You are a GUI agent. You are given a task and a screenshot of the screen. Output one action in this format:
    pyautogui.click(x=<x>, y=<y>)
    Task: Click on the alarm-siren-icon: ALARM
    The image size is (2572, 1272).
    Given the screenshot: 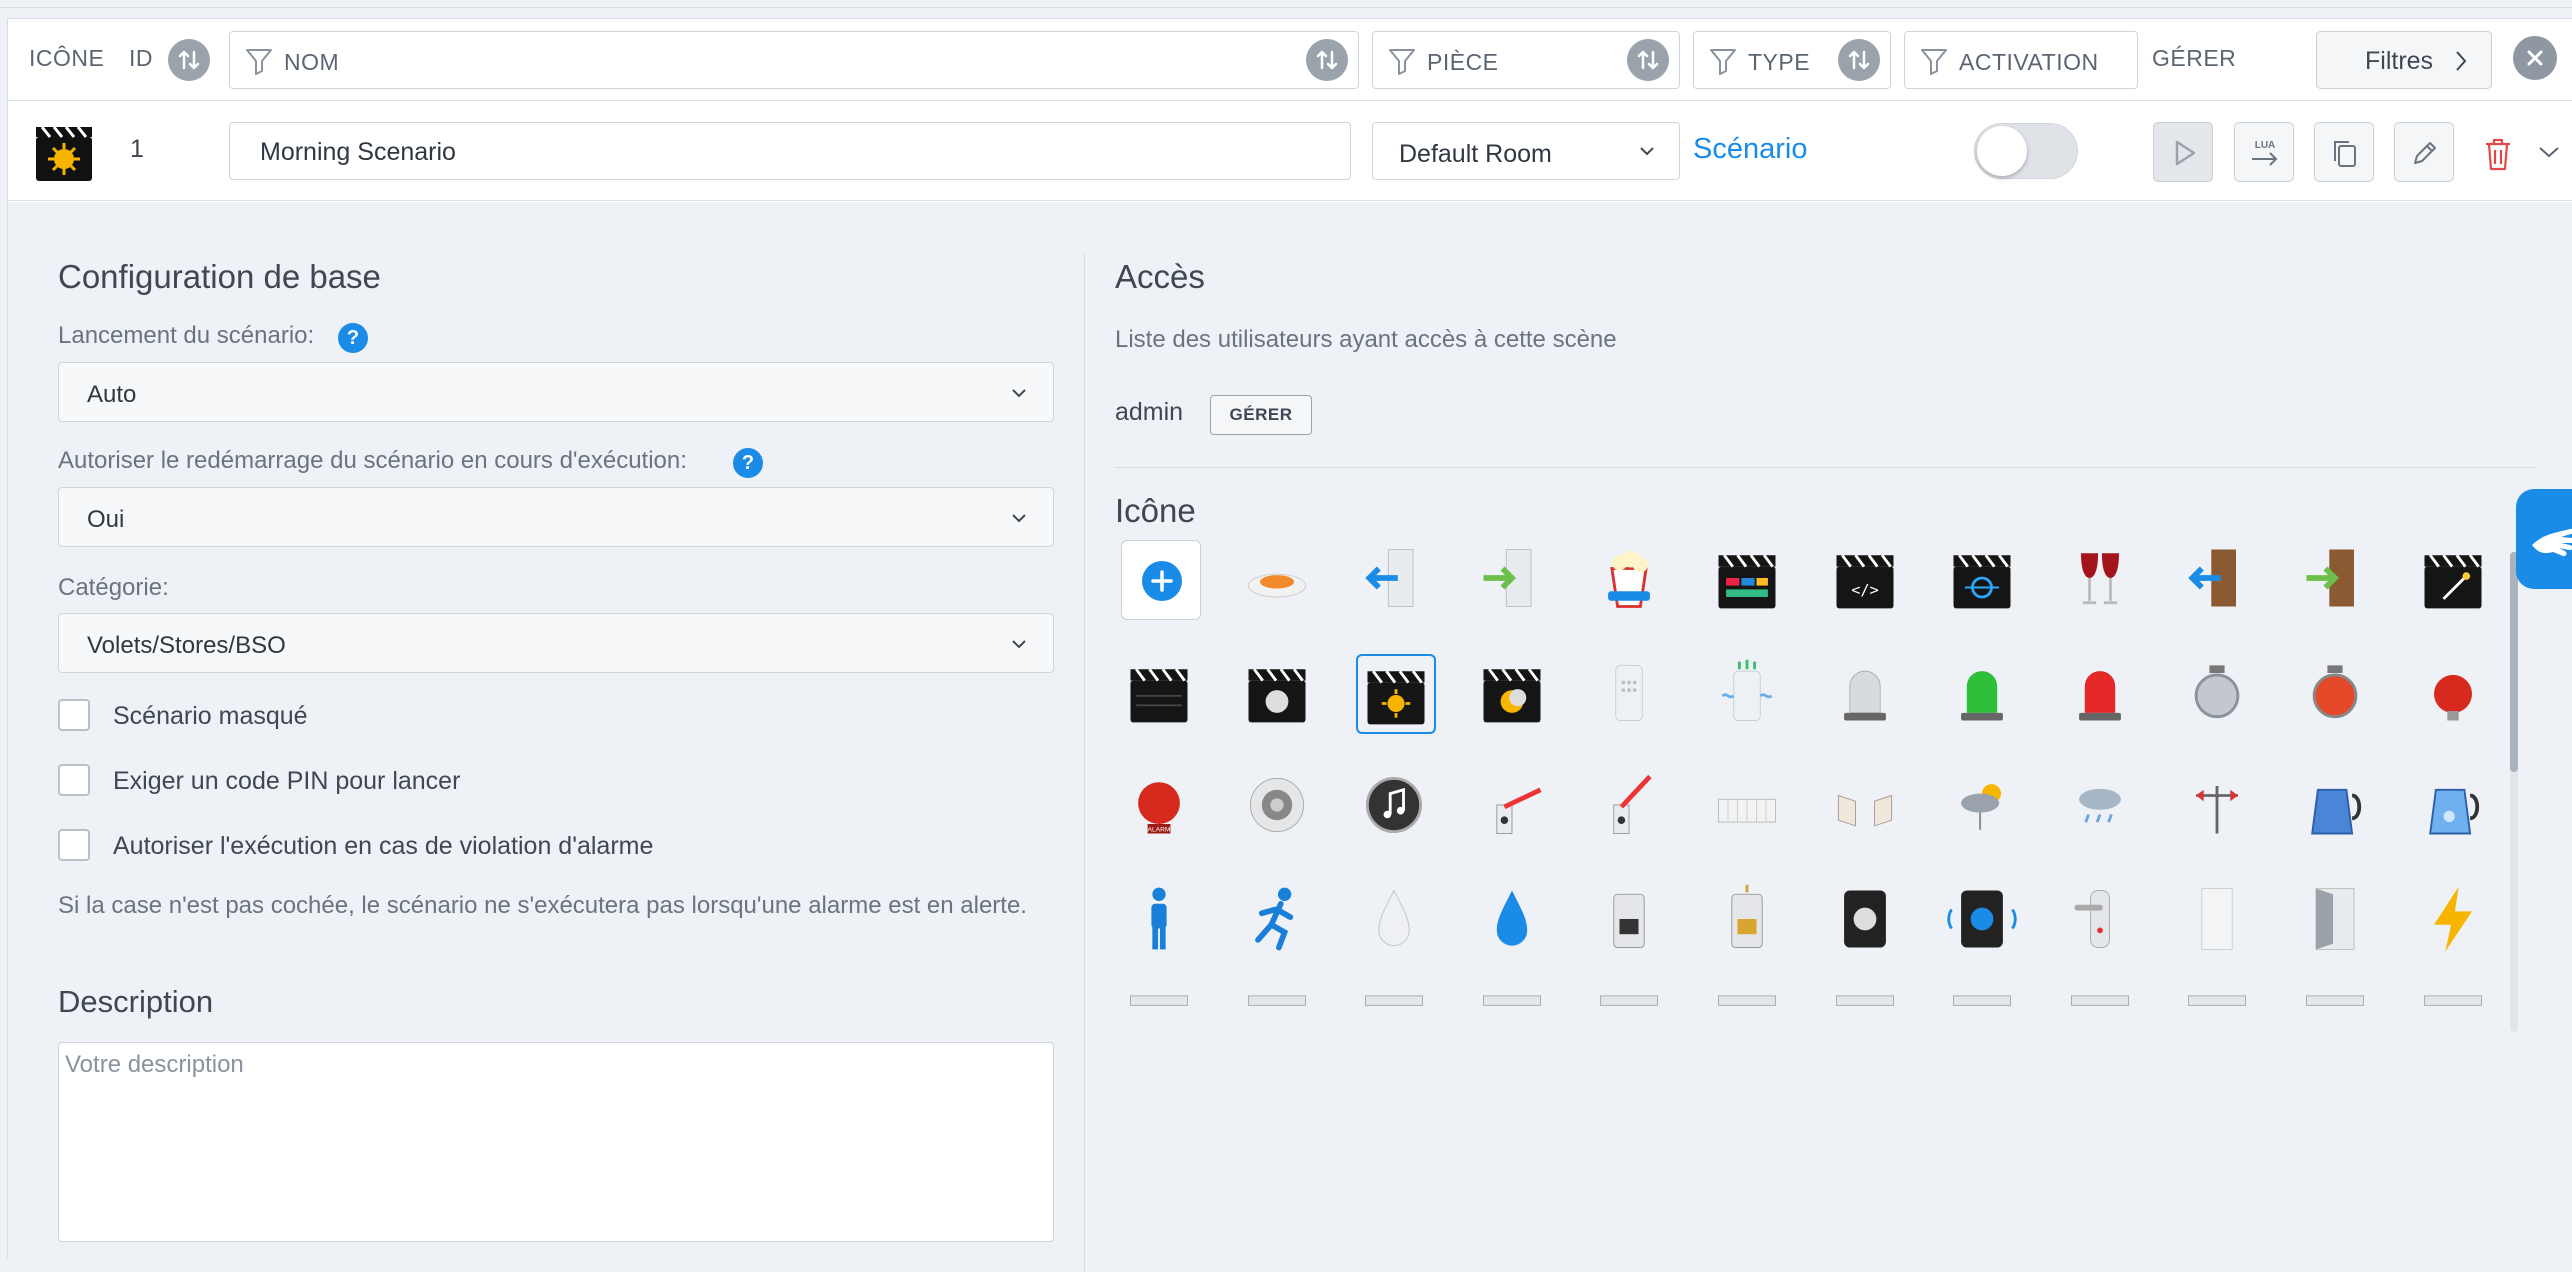 What is the action you would take?
    pyautogui.click(x=1161, y=807)
    